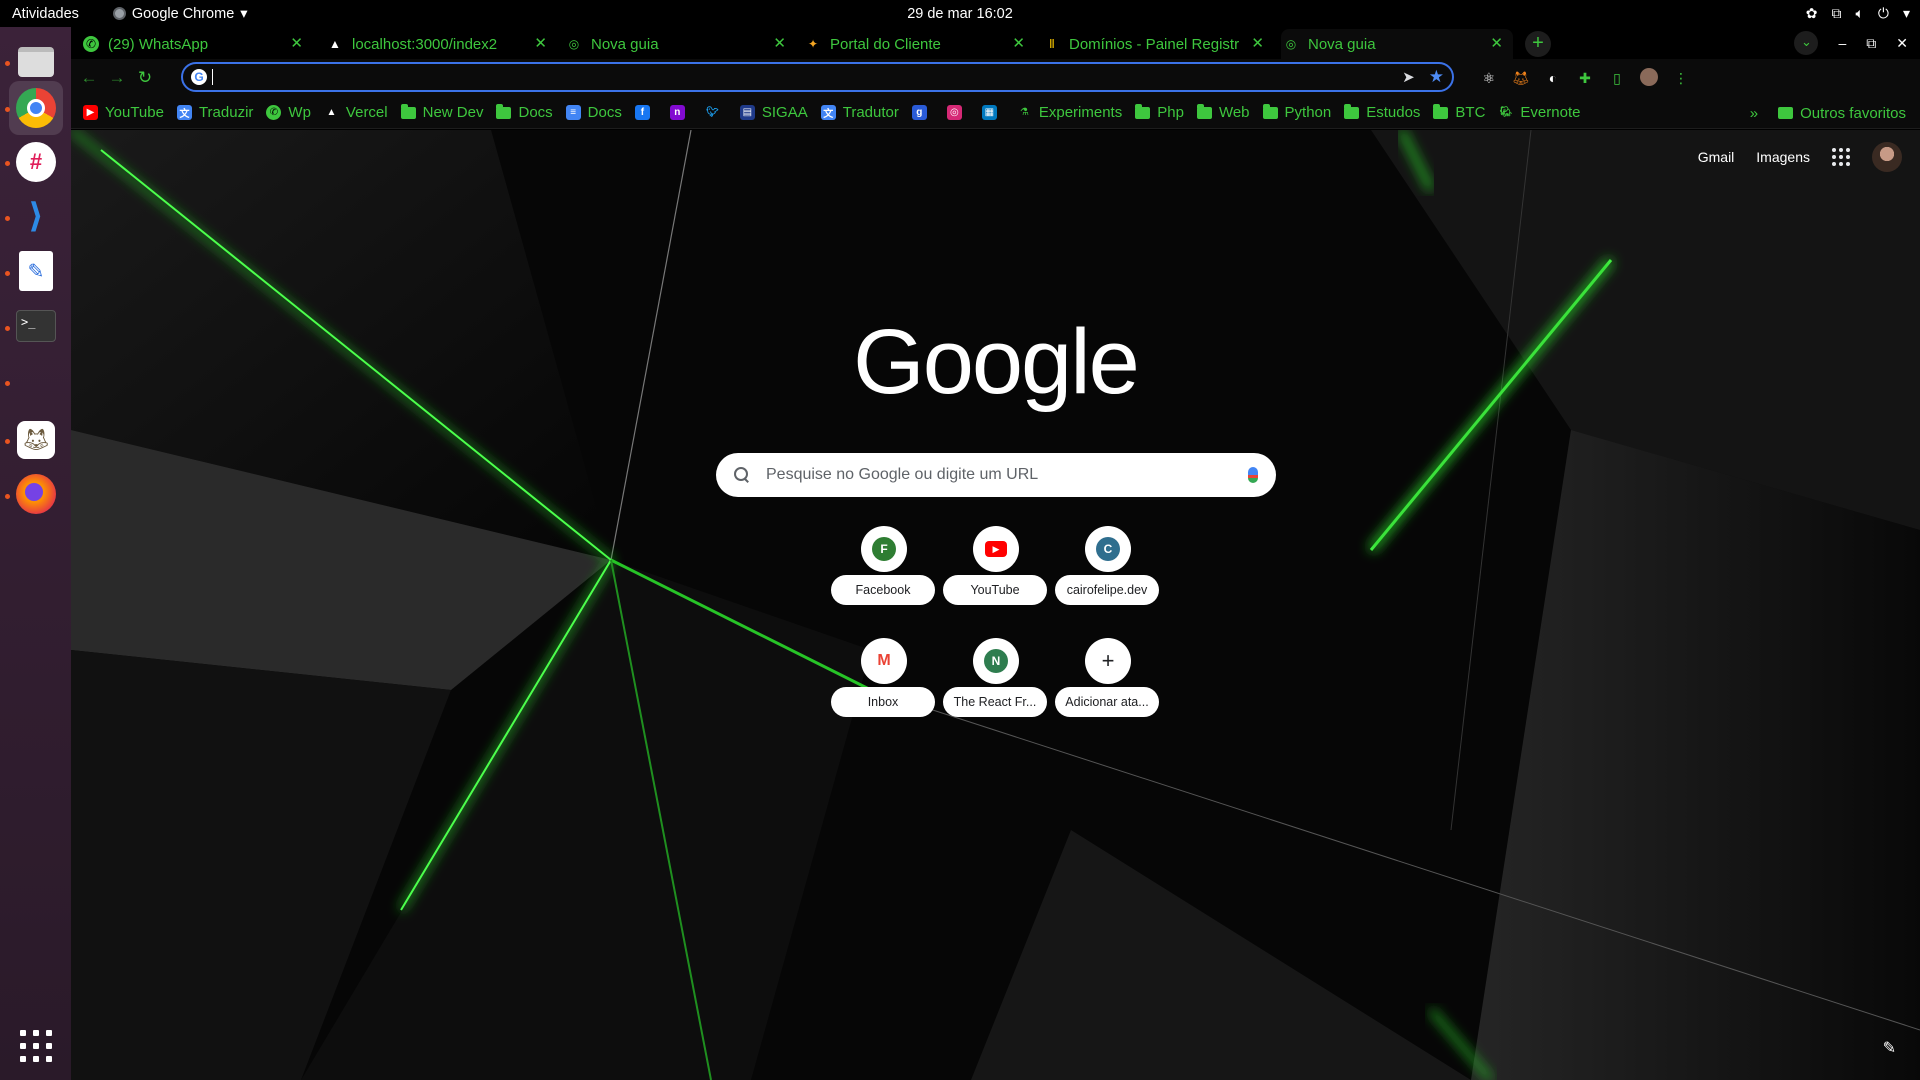 The image size is (1920, 1080). I want to click on bookmark-item: ▶ YouTube, so click(123, 112).